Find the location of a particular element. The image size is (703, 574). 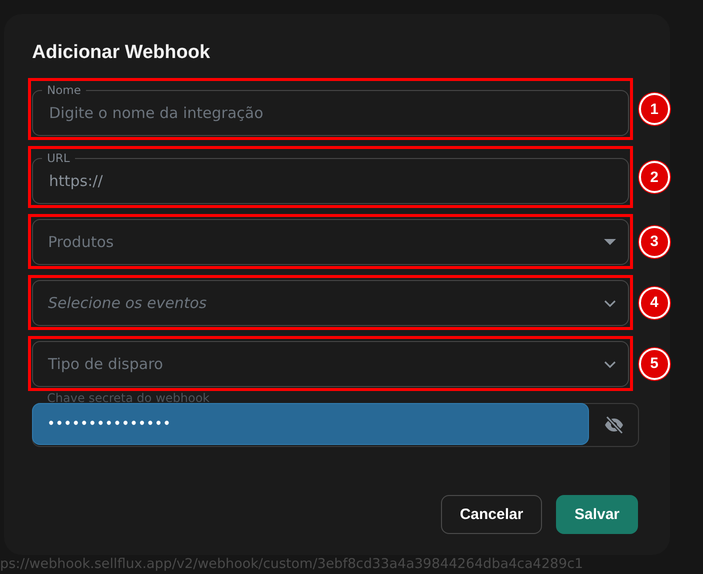

field-label: URL is located at coordinates (58, 158).